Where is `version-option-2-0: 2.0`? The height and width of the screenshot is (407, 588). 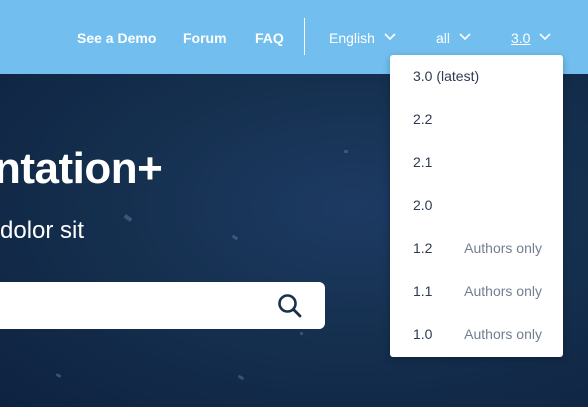 version-option-2-0: 2.0 is located at coordinates (476, 205).